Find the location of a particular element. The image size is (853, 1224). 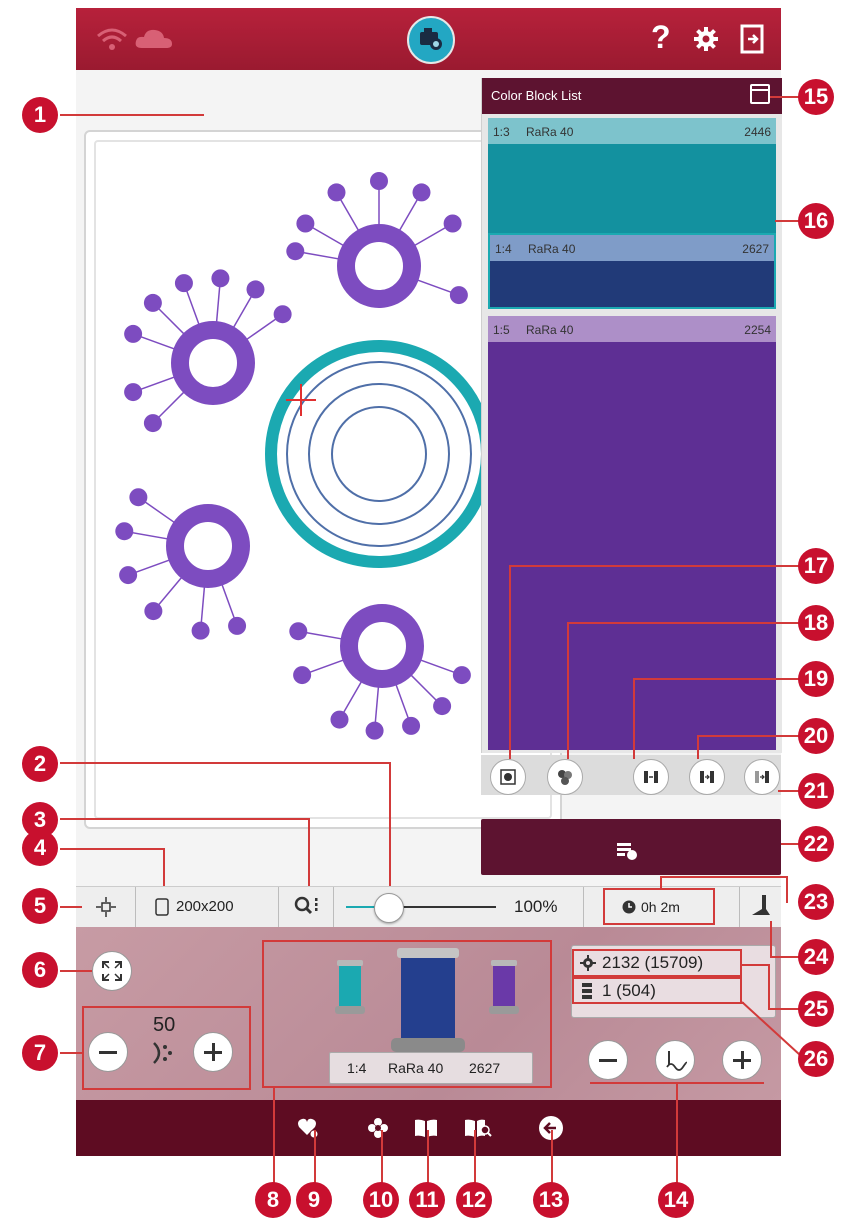

split-icon is located at coordinates (707, 777).